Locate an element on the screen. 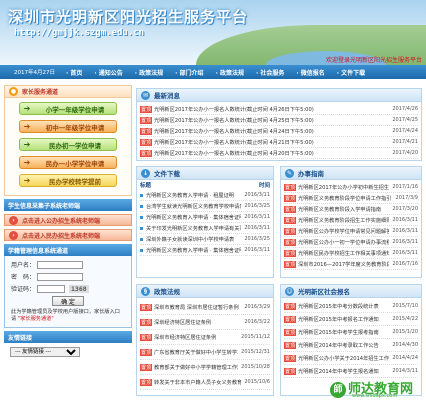 This screenshot has width=426, height=400. nav-item-wechat: 微信报名 is located at coordinates (310, 72).